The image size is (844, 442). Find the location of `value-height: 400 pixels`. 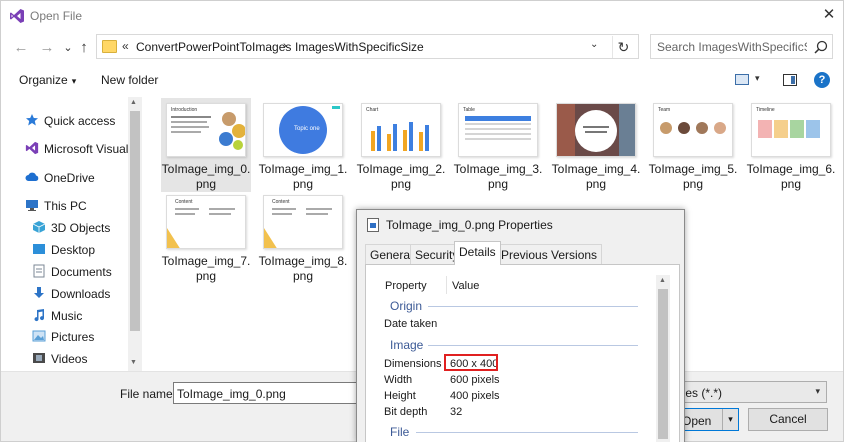

value-height: 400 pixels is located at coordinates (475, 396).